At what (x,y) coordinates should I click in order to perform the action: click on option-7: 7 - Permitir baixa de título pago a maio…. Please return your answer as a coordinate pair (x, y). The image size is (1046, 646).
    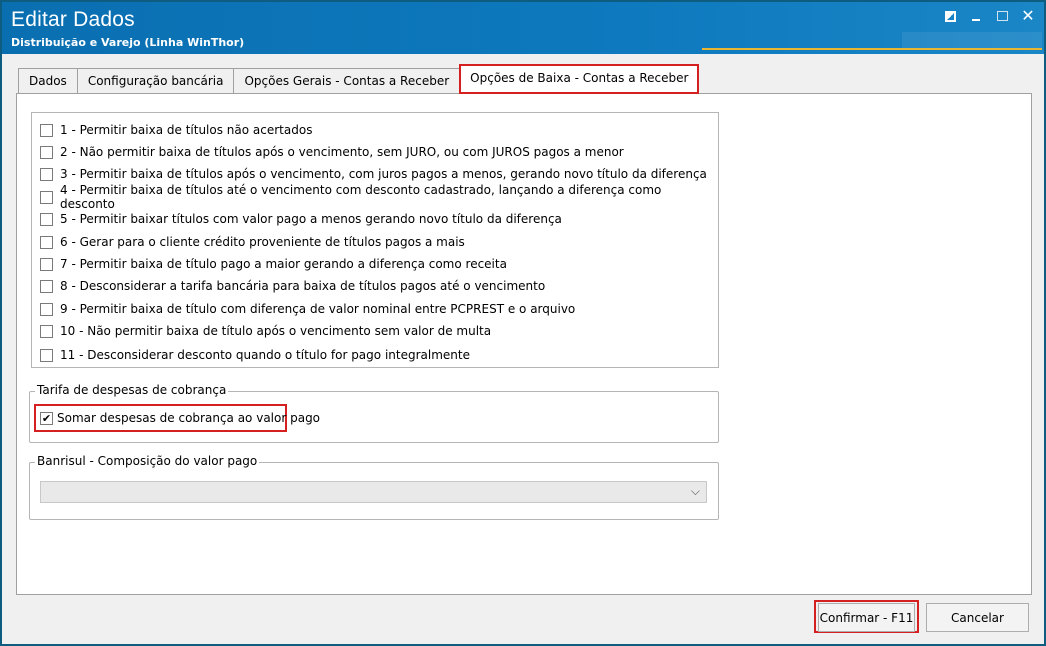
    Looking at the image, I should click on (273, 264).